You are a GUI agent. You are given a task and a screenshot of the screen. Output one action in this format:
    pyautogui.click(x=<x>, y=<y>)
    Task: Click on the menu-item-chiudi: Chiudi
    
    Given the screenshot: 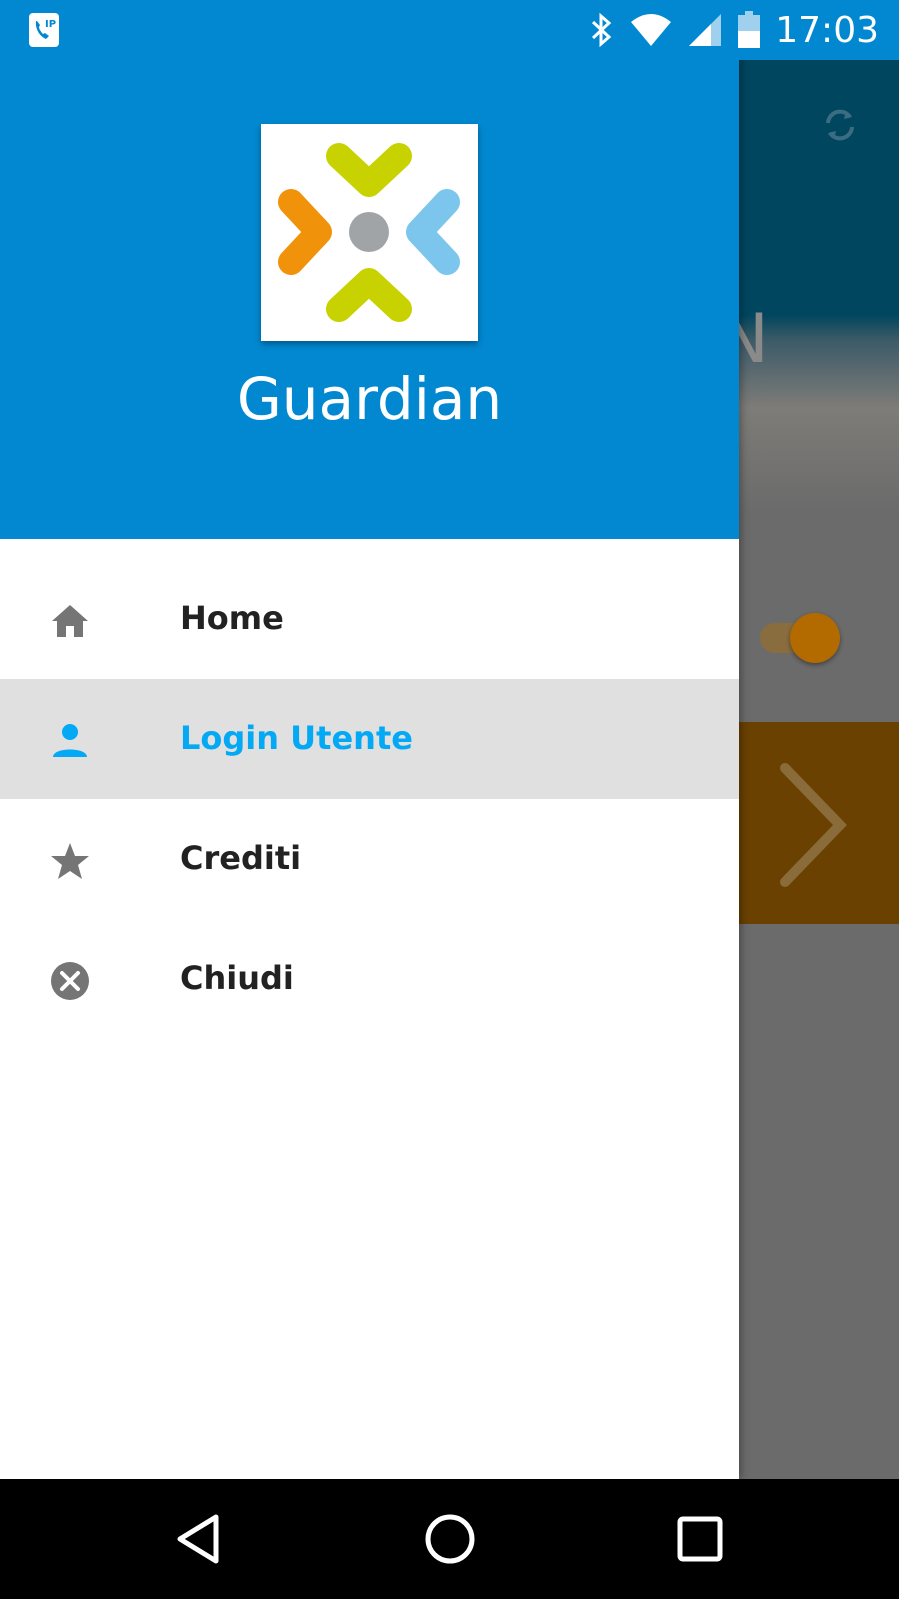 What is the action you would take?
    pyautogui.click(x=369, y=979)
    